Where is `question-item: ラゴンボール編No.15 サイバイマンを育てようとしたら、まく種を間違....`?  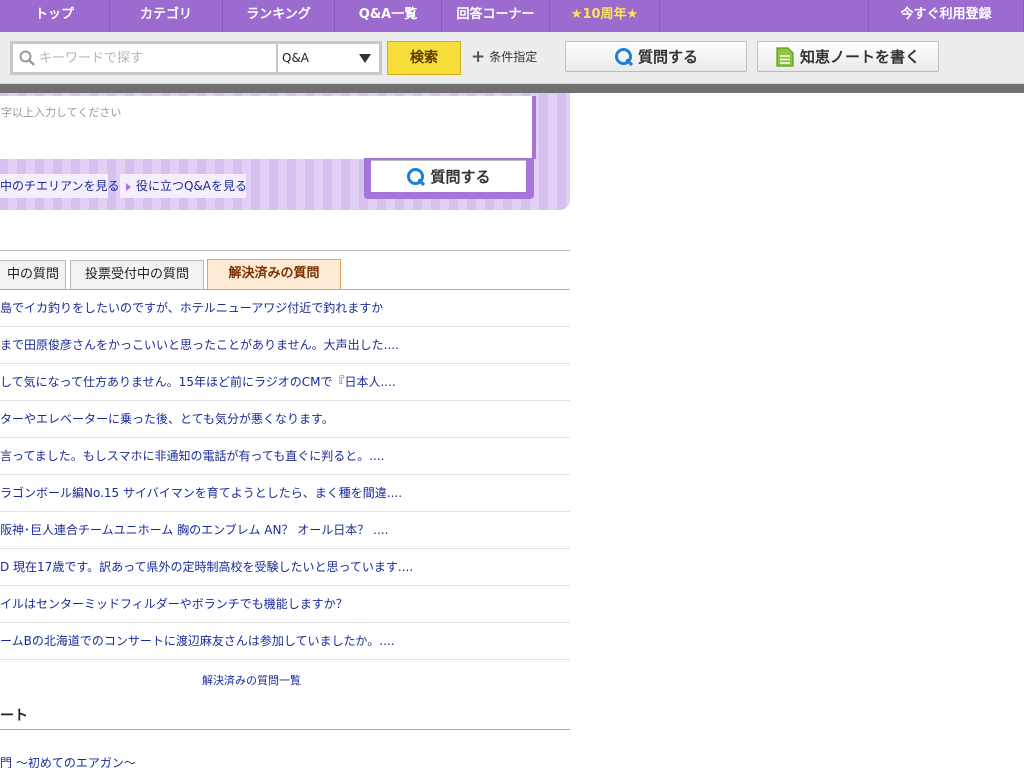 question-item: ラゴンボール編No.15 サイバイマンを育てようとしたら、まく種を間違.... is located at coordinates (285, 493).